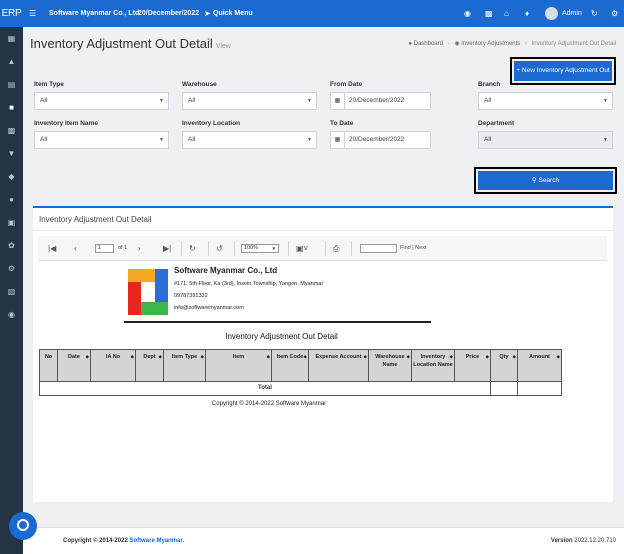 The width and height of the screenshot is (624, 554). I want to click on card-icon: ▤, so click(11, 84).